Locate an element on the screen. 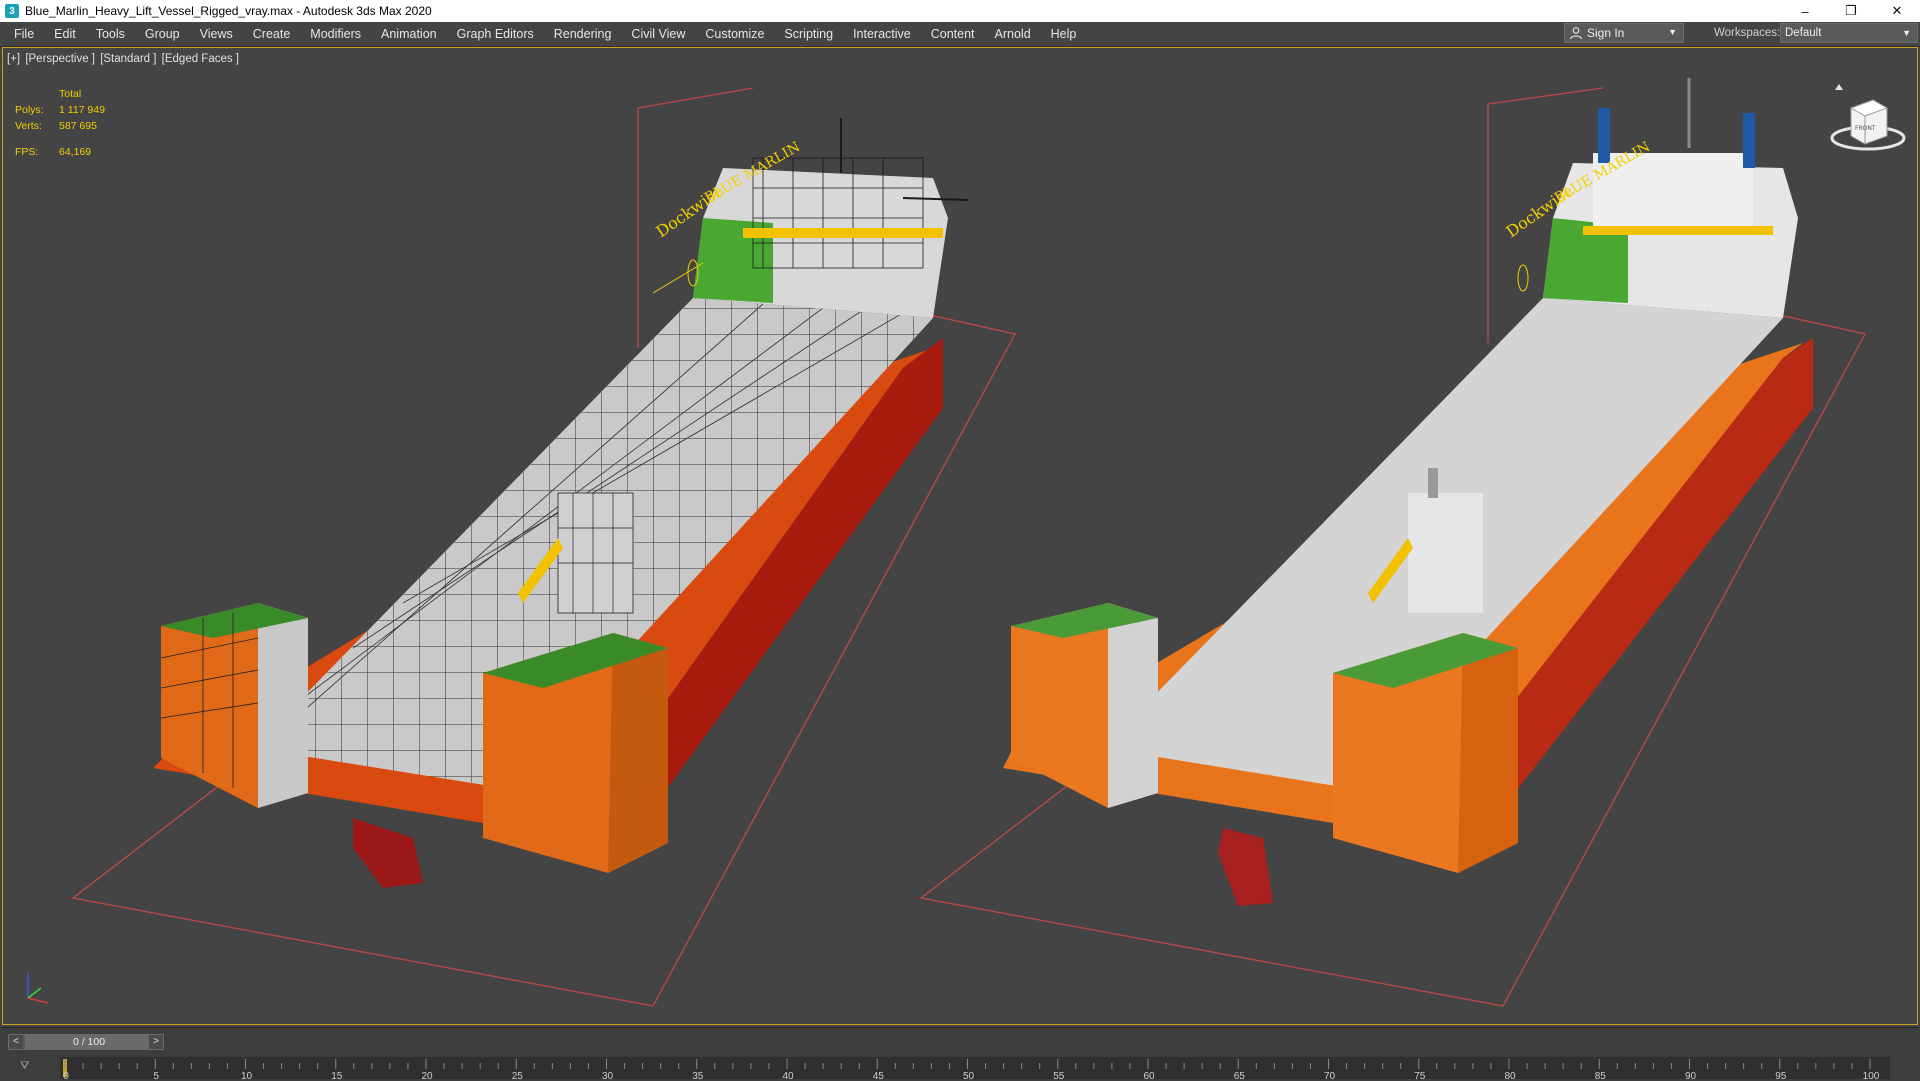  menu-civil-view: Civil View is located at coordinates (658, 34).